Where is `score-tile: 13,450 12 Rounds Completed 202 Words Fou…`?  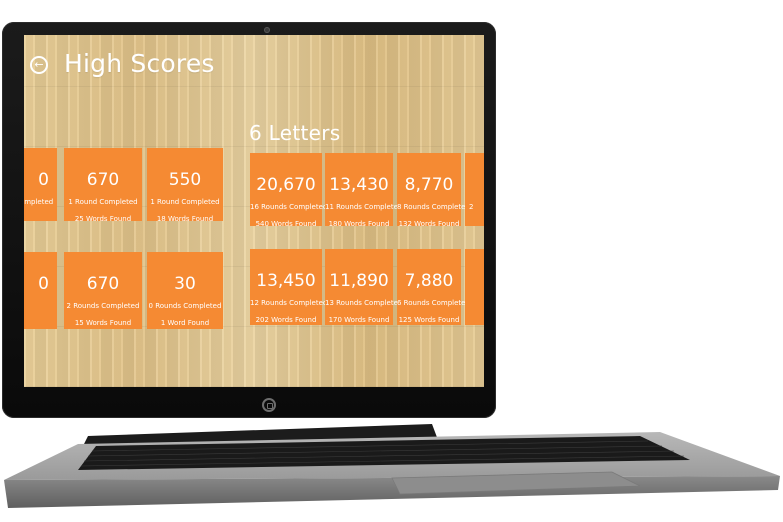 score-tile: 13,450 12 Rounds Completed 202 Words Fou… is located at coordinates (289, 287).